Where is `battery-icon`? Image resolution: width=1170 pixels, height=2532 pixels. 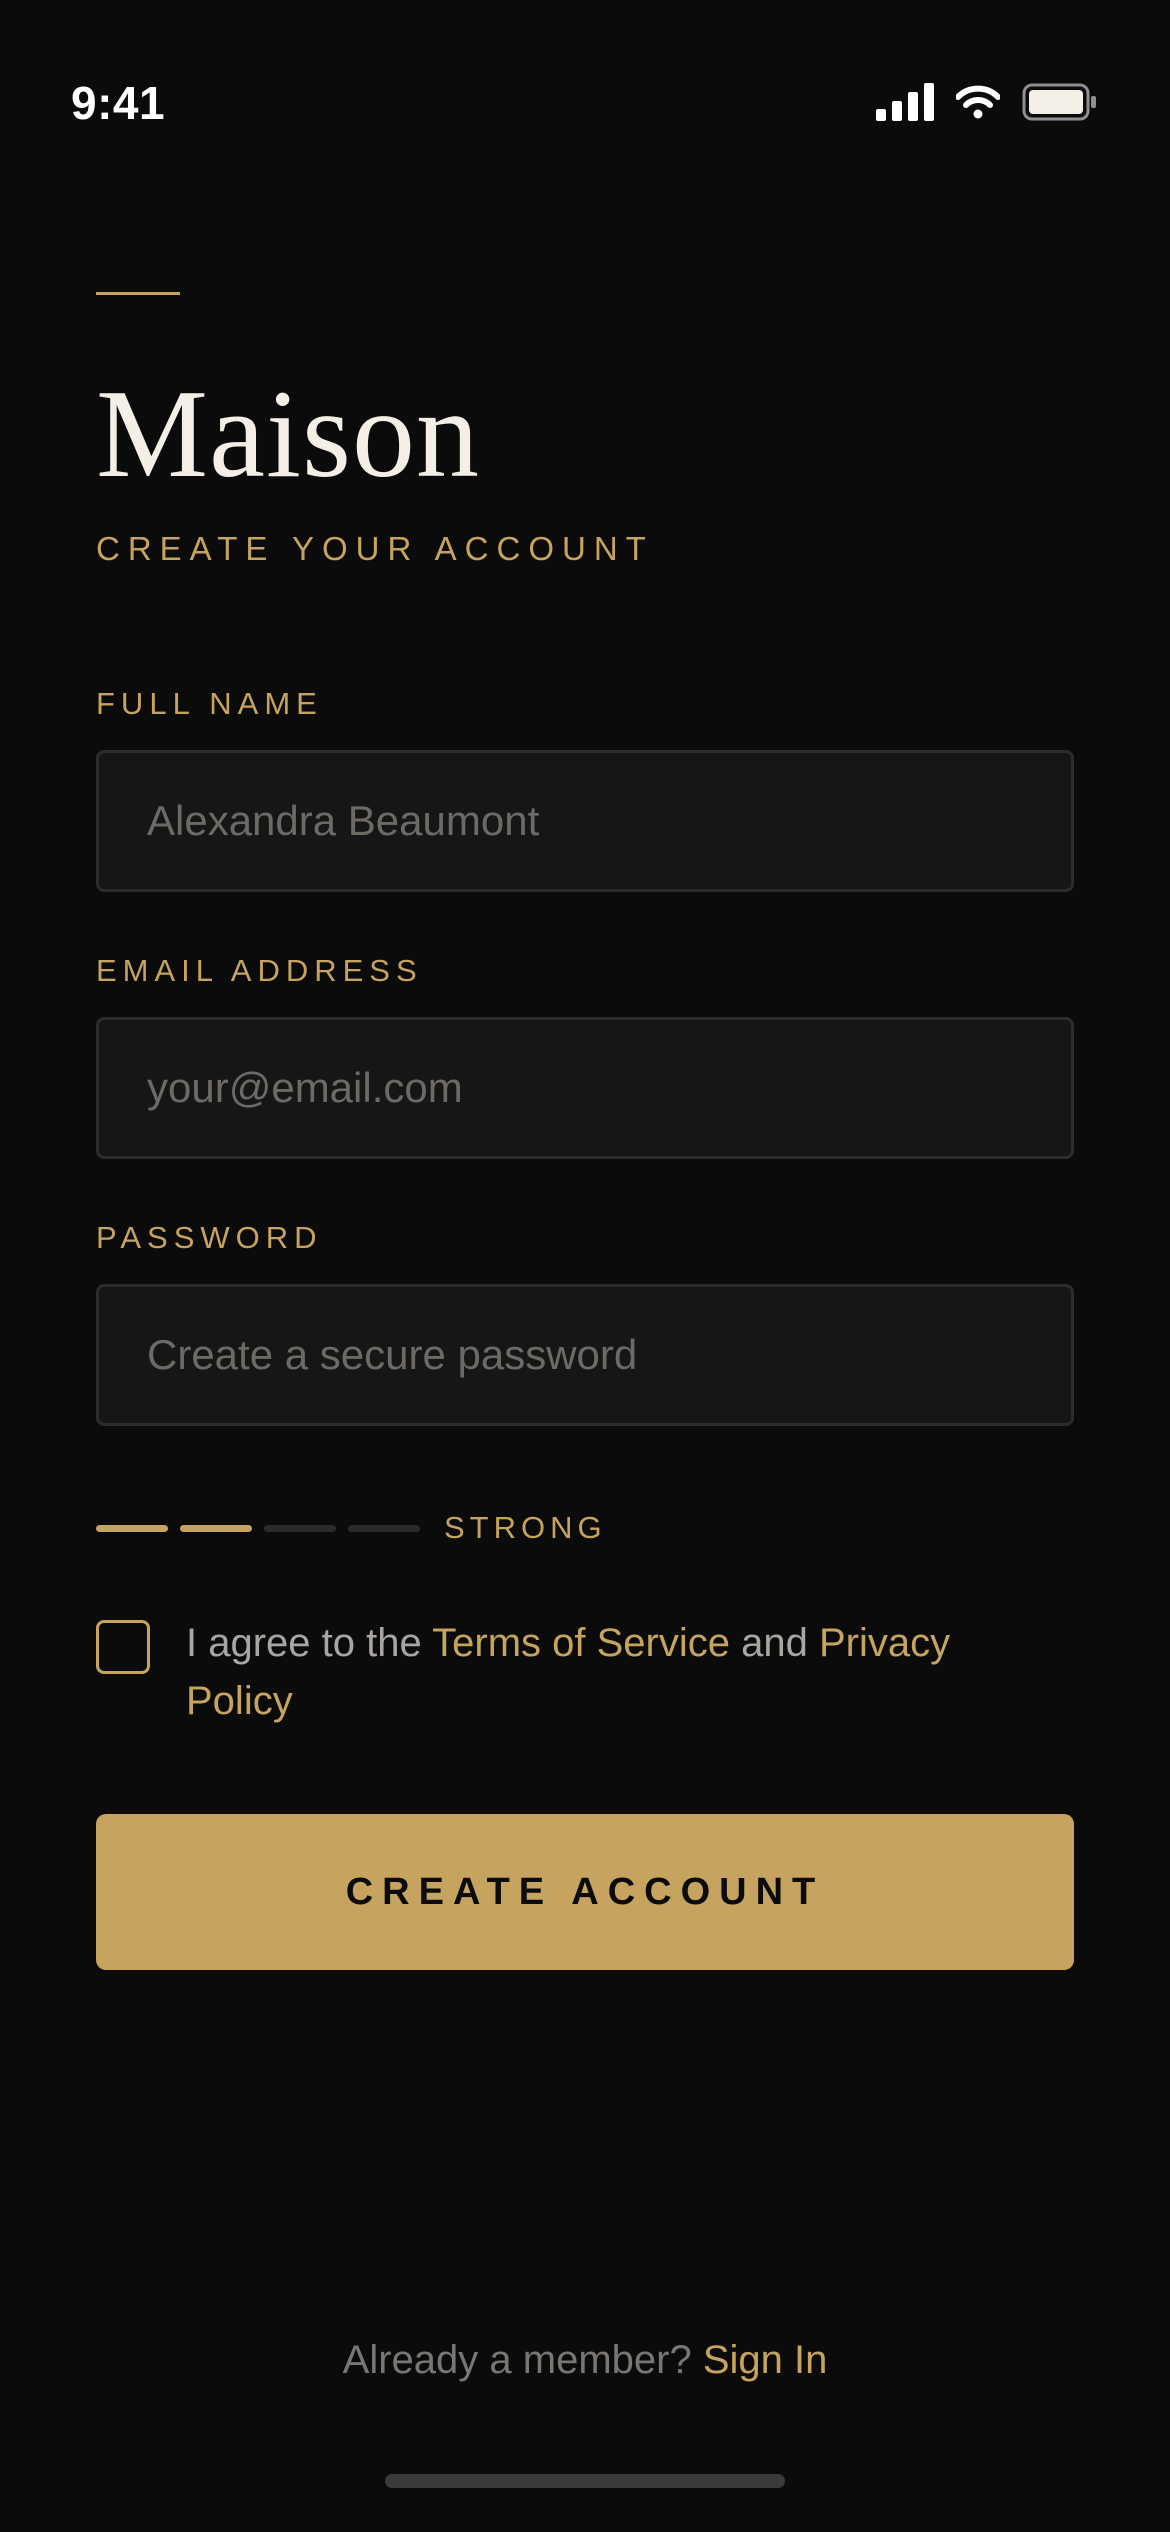
battery-icon is located at coordinates (1060, 102).